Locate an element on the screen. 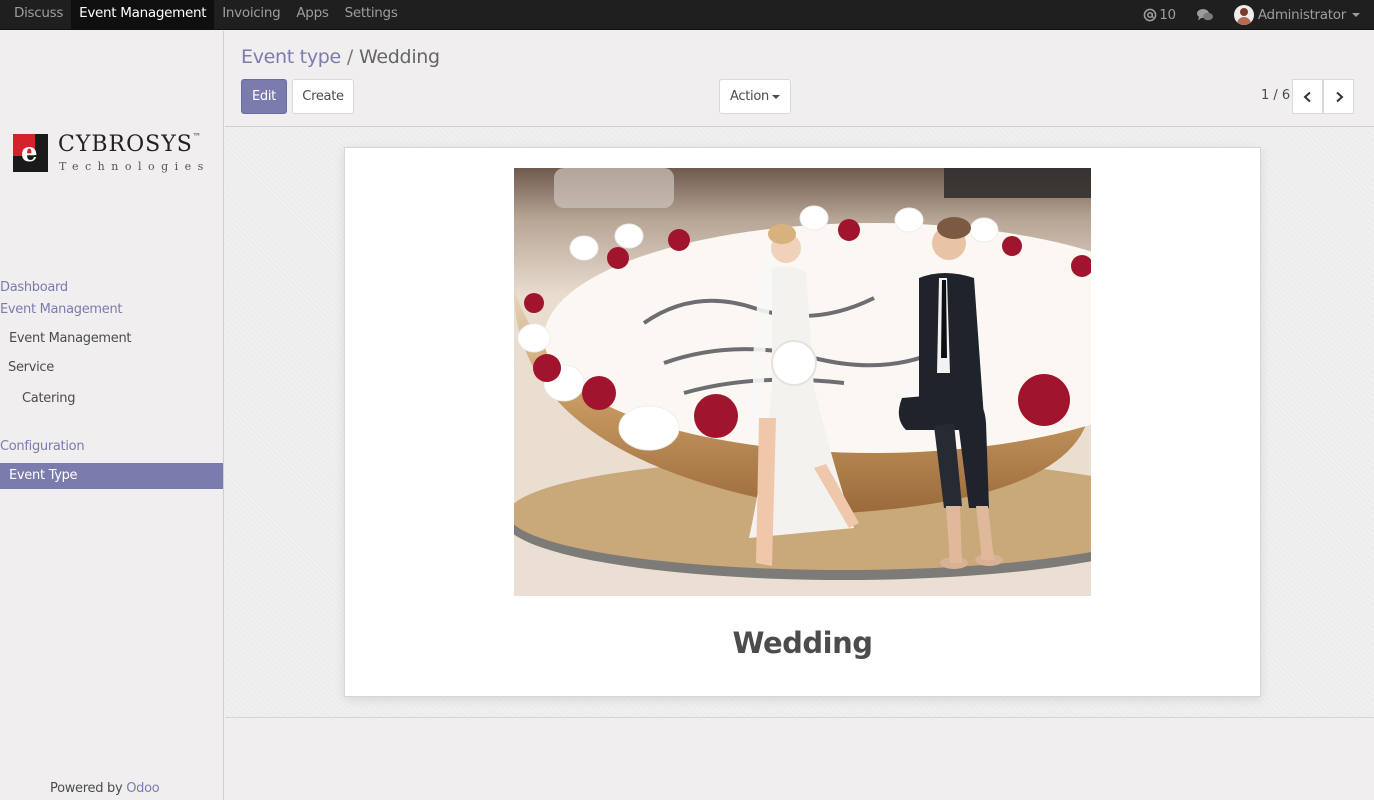  powered-by: Powered by Odoo is located at coordinates (105, 788).